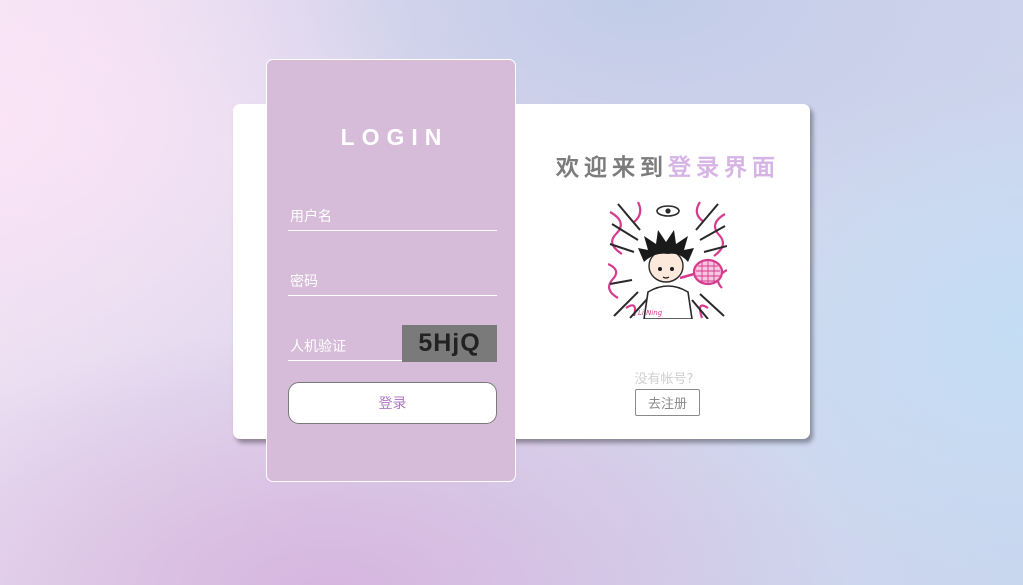  I want to click on welcome-heading: 欢迎来到登录界面, so click(668, 165).